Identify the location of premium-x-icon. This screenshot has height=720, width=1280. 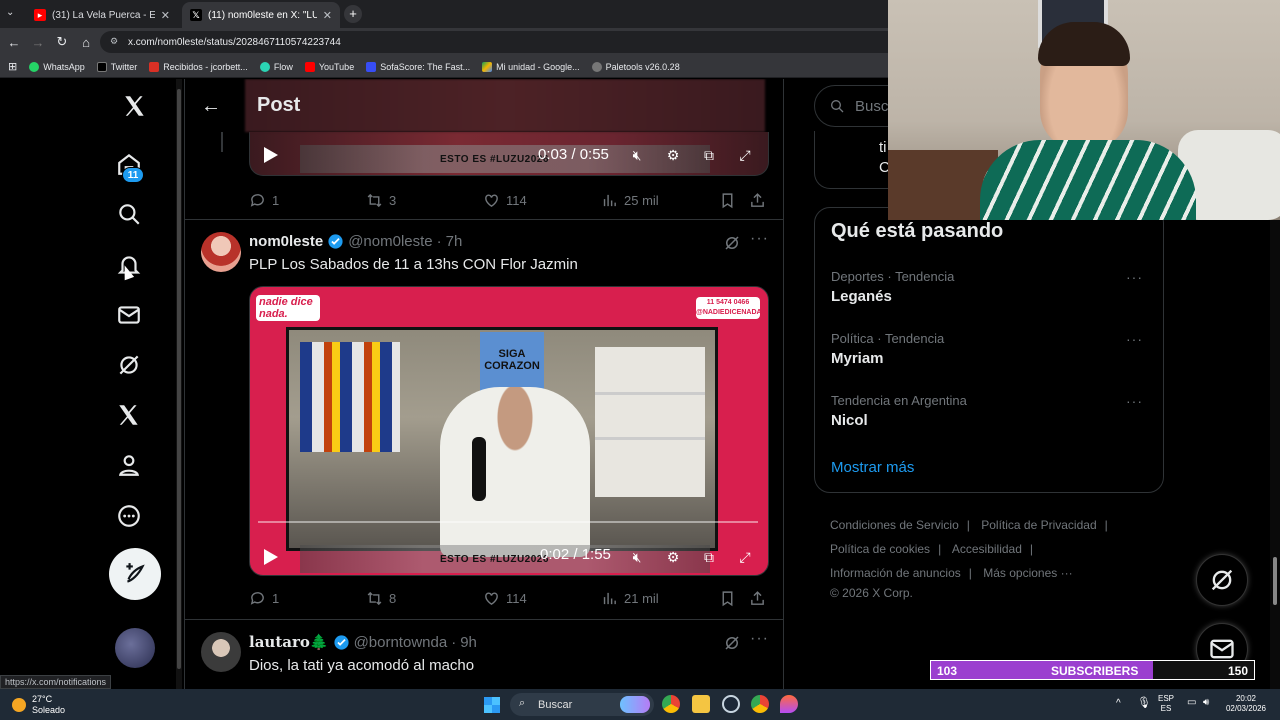
(129, 415).